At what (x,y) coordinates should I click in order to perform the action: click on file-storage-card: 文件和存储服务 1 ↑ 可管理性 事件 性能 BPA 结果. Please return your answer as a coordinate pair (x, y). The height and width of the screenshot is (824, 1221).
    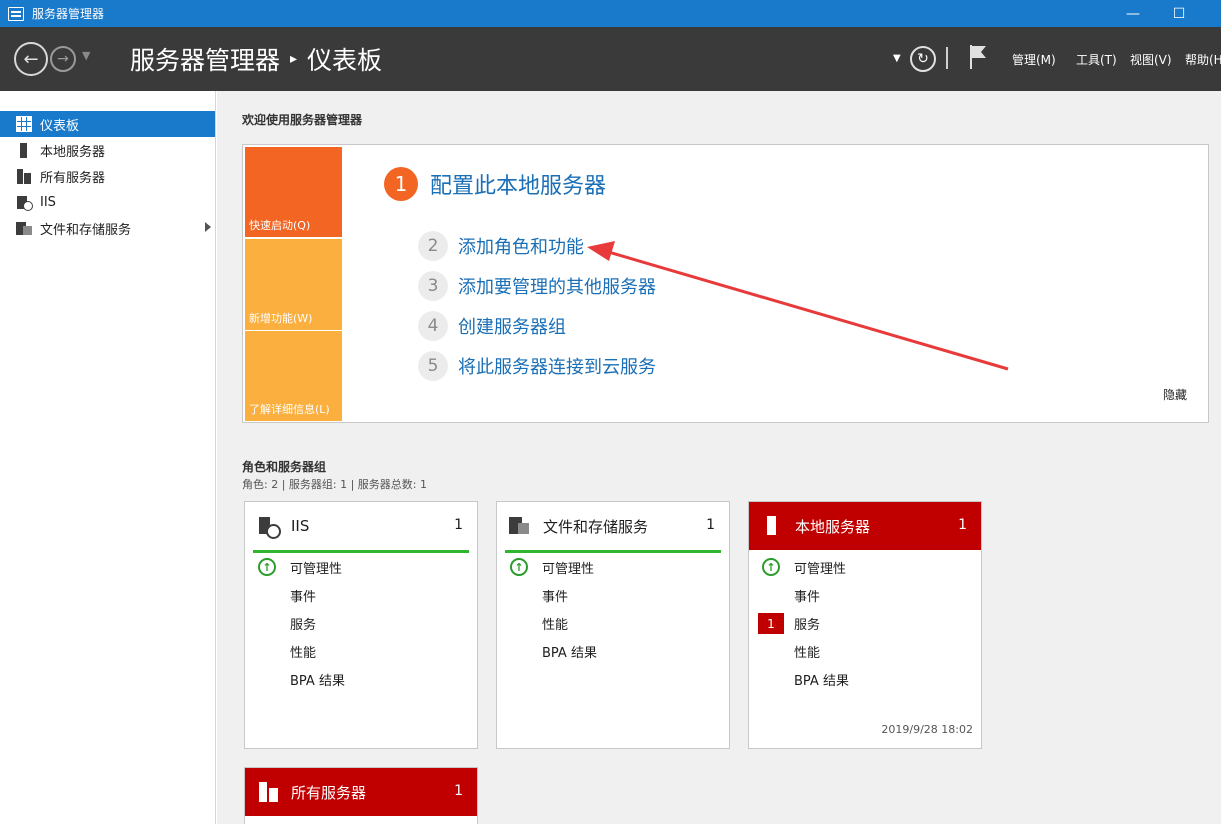
    Looking at the image, I should click on (613, 625).